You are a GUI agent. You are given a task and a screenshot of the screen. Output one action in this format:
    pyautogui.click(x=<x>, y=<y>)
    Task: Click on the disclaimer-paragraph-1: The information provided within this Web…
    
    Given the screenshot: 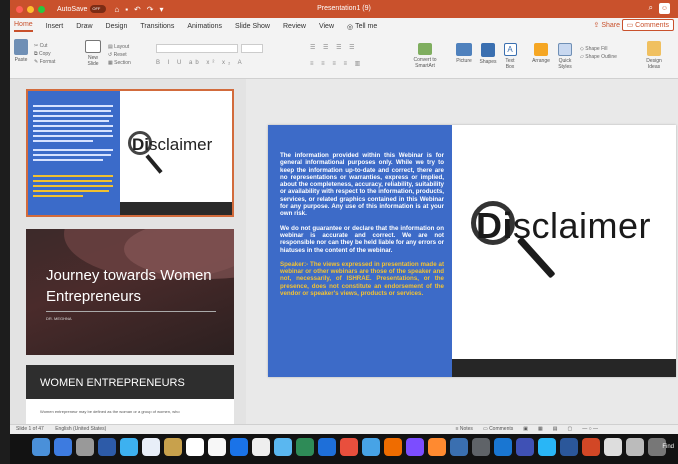 What is the action you would take?
    pyautogui.click(x=362, y=185)
    